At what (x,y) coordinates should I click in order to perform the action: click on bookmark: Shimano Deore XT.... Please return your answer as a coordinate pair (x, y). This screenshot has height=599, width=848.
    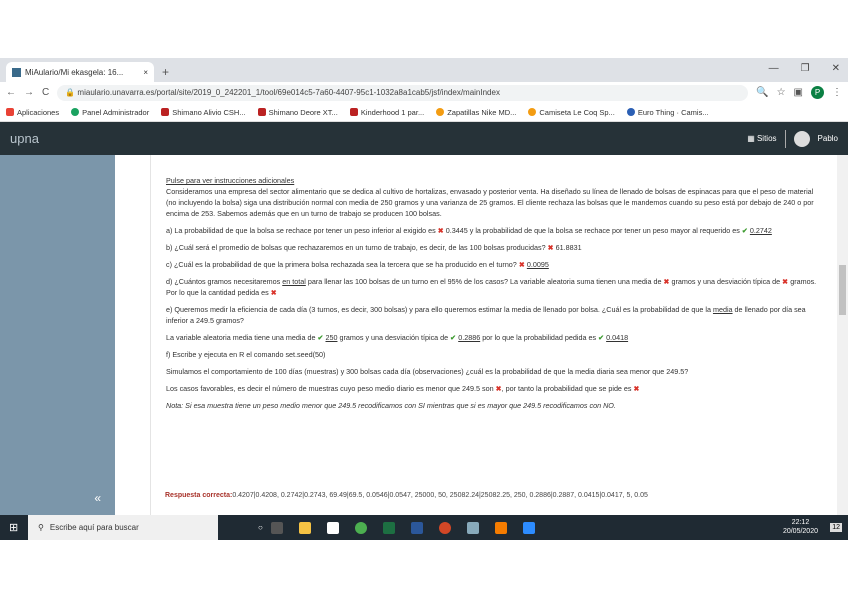
    Looking at the image, I should click on (297, 112).